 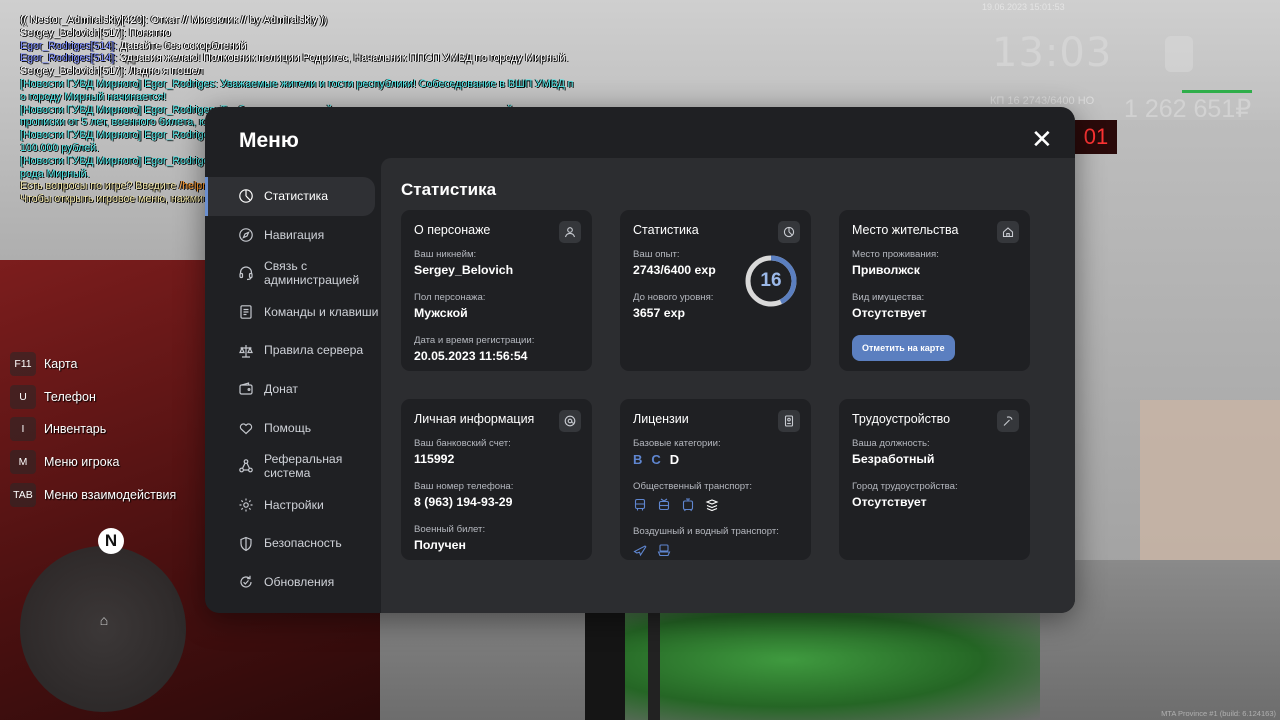 I want to click on sidebar-item-shield: Безопасность, so click(x=293, y=543).